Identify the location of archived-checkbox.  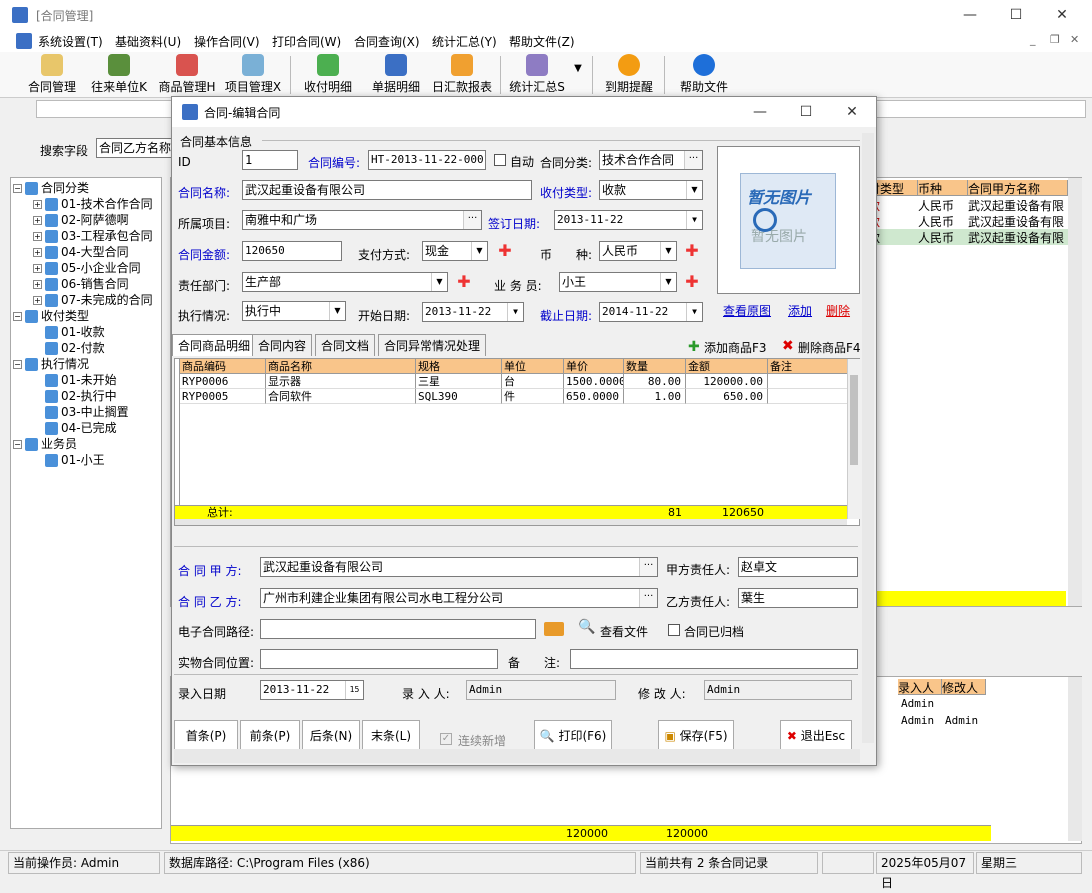
(674, 630).